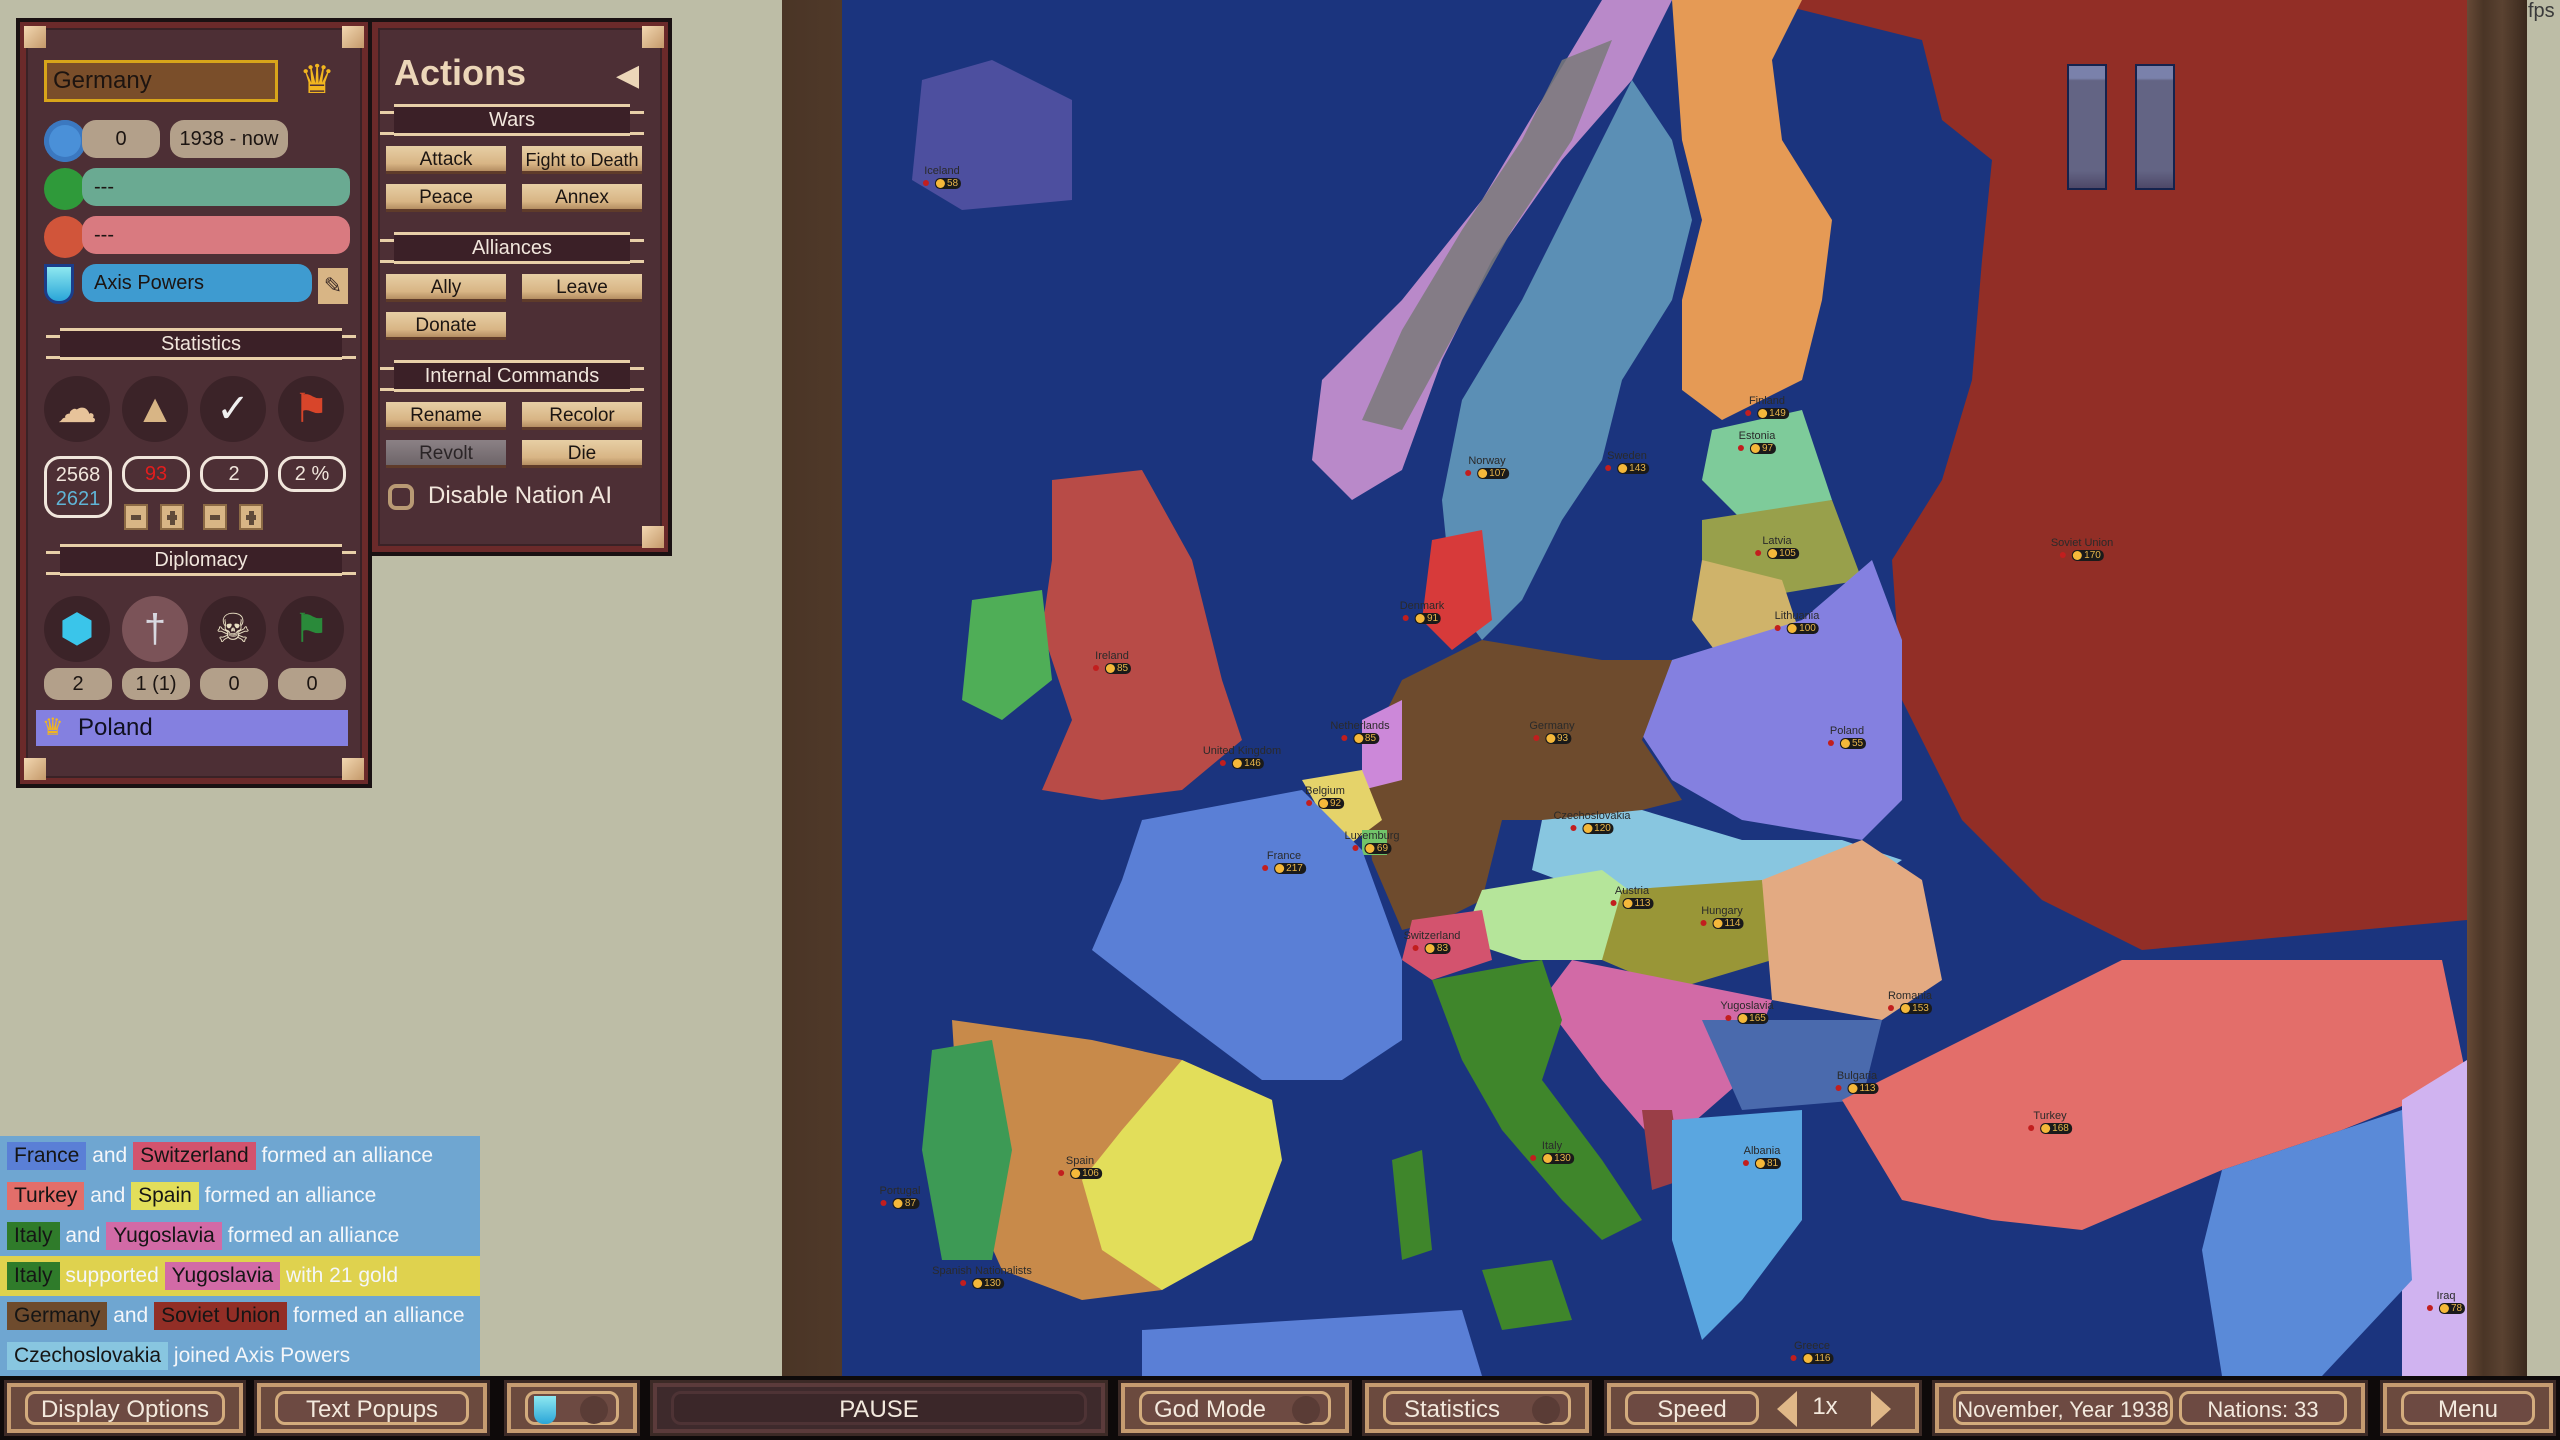 The image size is (2560, 1440). Describe the element at coordinates (1763, 448) in the screenshot. I see `gold-badge: 97` at that location.